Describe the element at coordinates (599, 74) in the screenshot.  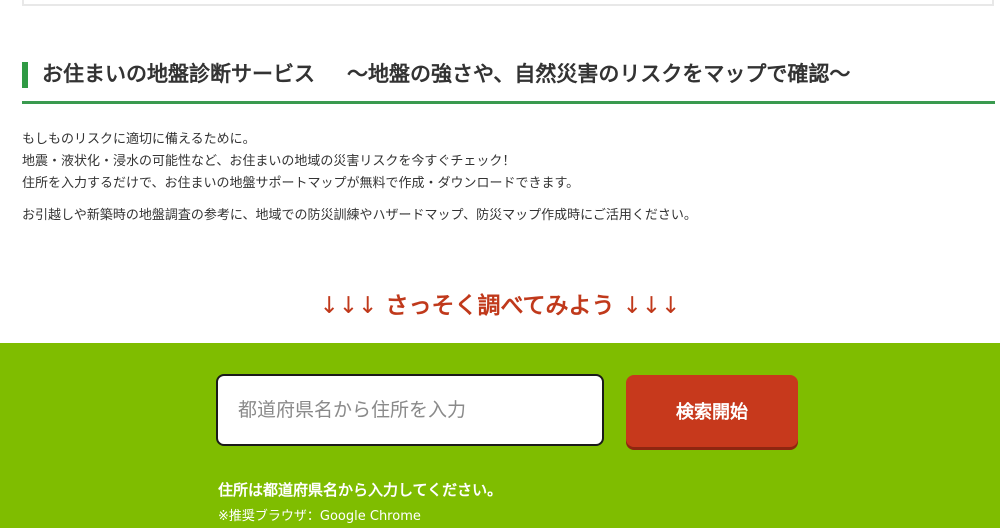
I see `heading-subtitle: ～地盤の強さや、自然災害のリスクをマップで確認～` at that location.